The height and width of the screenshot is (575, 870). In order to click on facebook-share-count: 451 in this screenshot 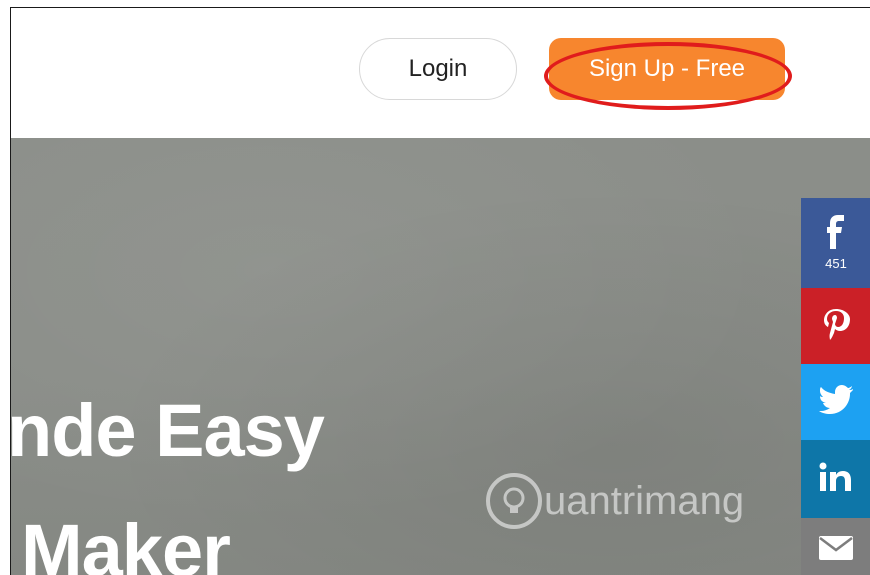, I will do `click(836, 263)`.